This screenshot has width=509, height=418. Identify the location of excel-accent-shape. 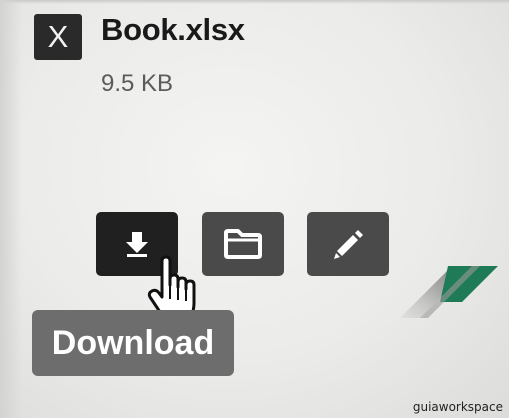
(449, 292).